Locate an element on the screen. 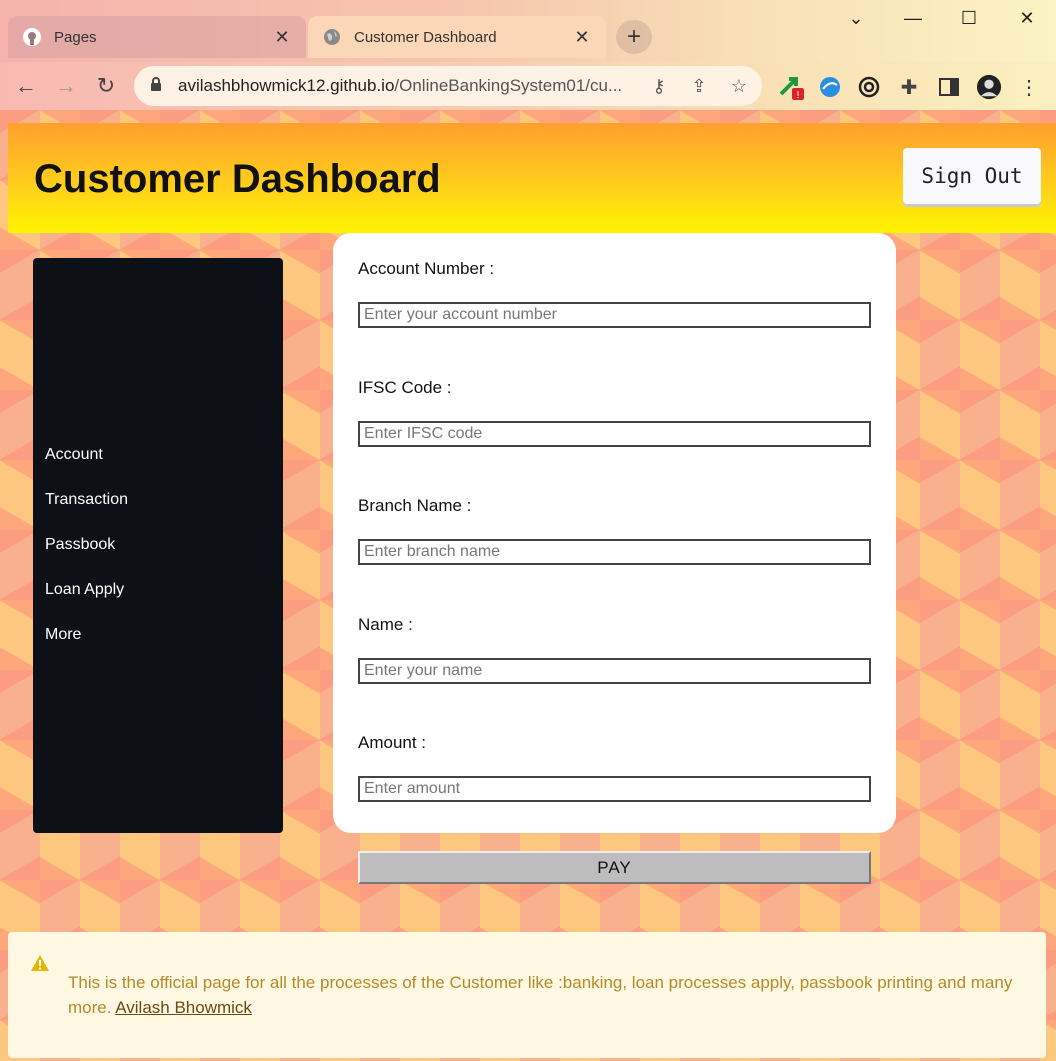 The image size is (1056, 1061). branch-name-input is located at coordinates (614, 552).